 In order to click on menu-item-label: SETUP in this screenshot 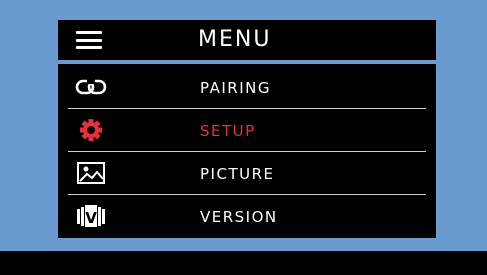, I will do `click(228, 131)`.